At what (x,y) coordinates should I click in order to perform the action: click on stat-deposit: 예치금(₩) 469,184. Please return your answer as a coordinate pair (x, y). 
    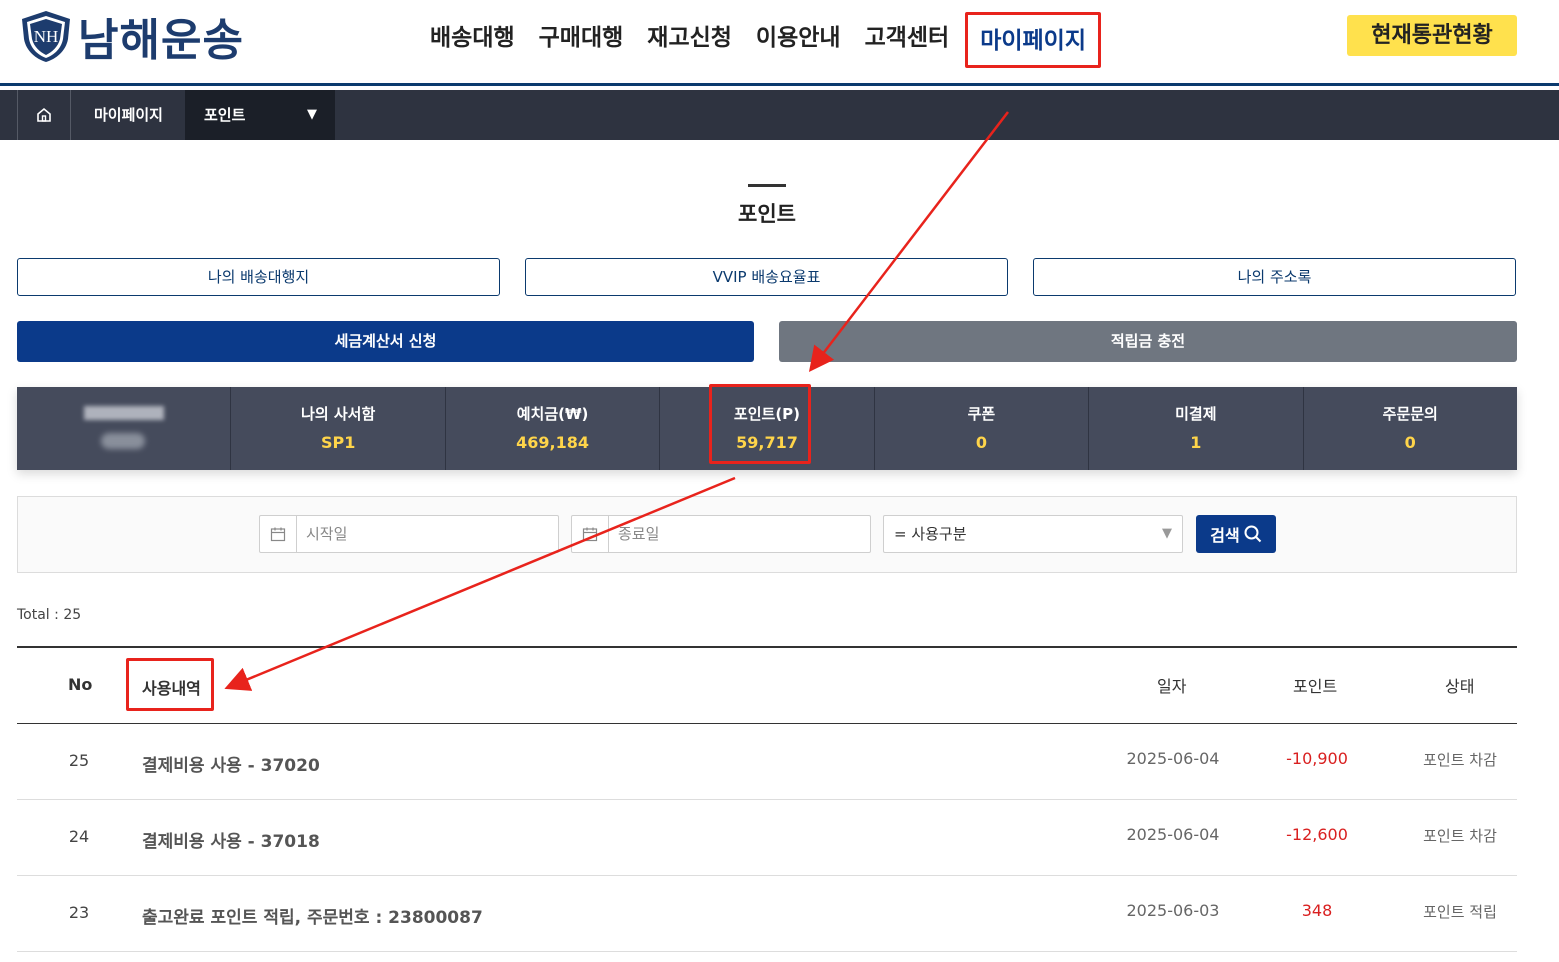
    Looking at the image, I should click on (551, 428).